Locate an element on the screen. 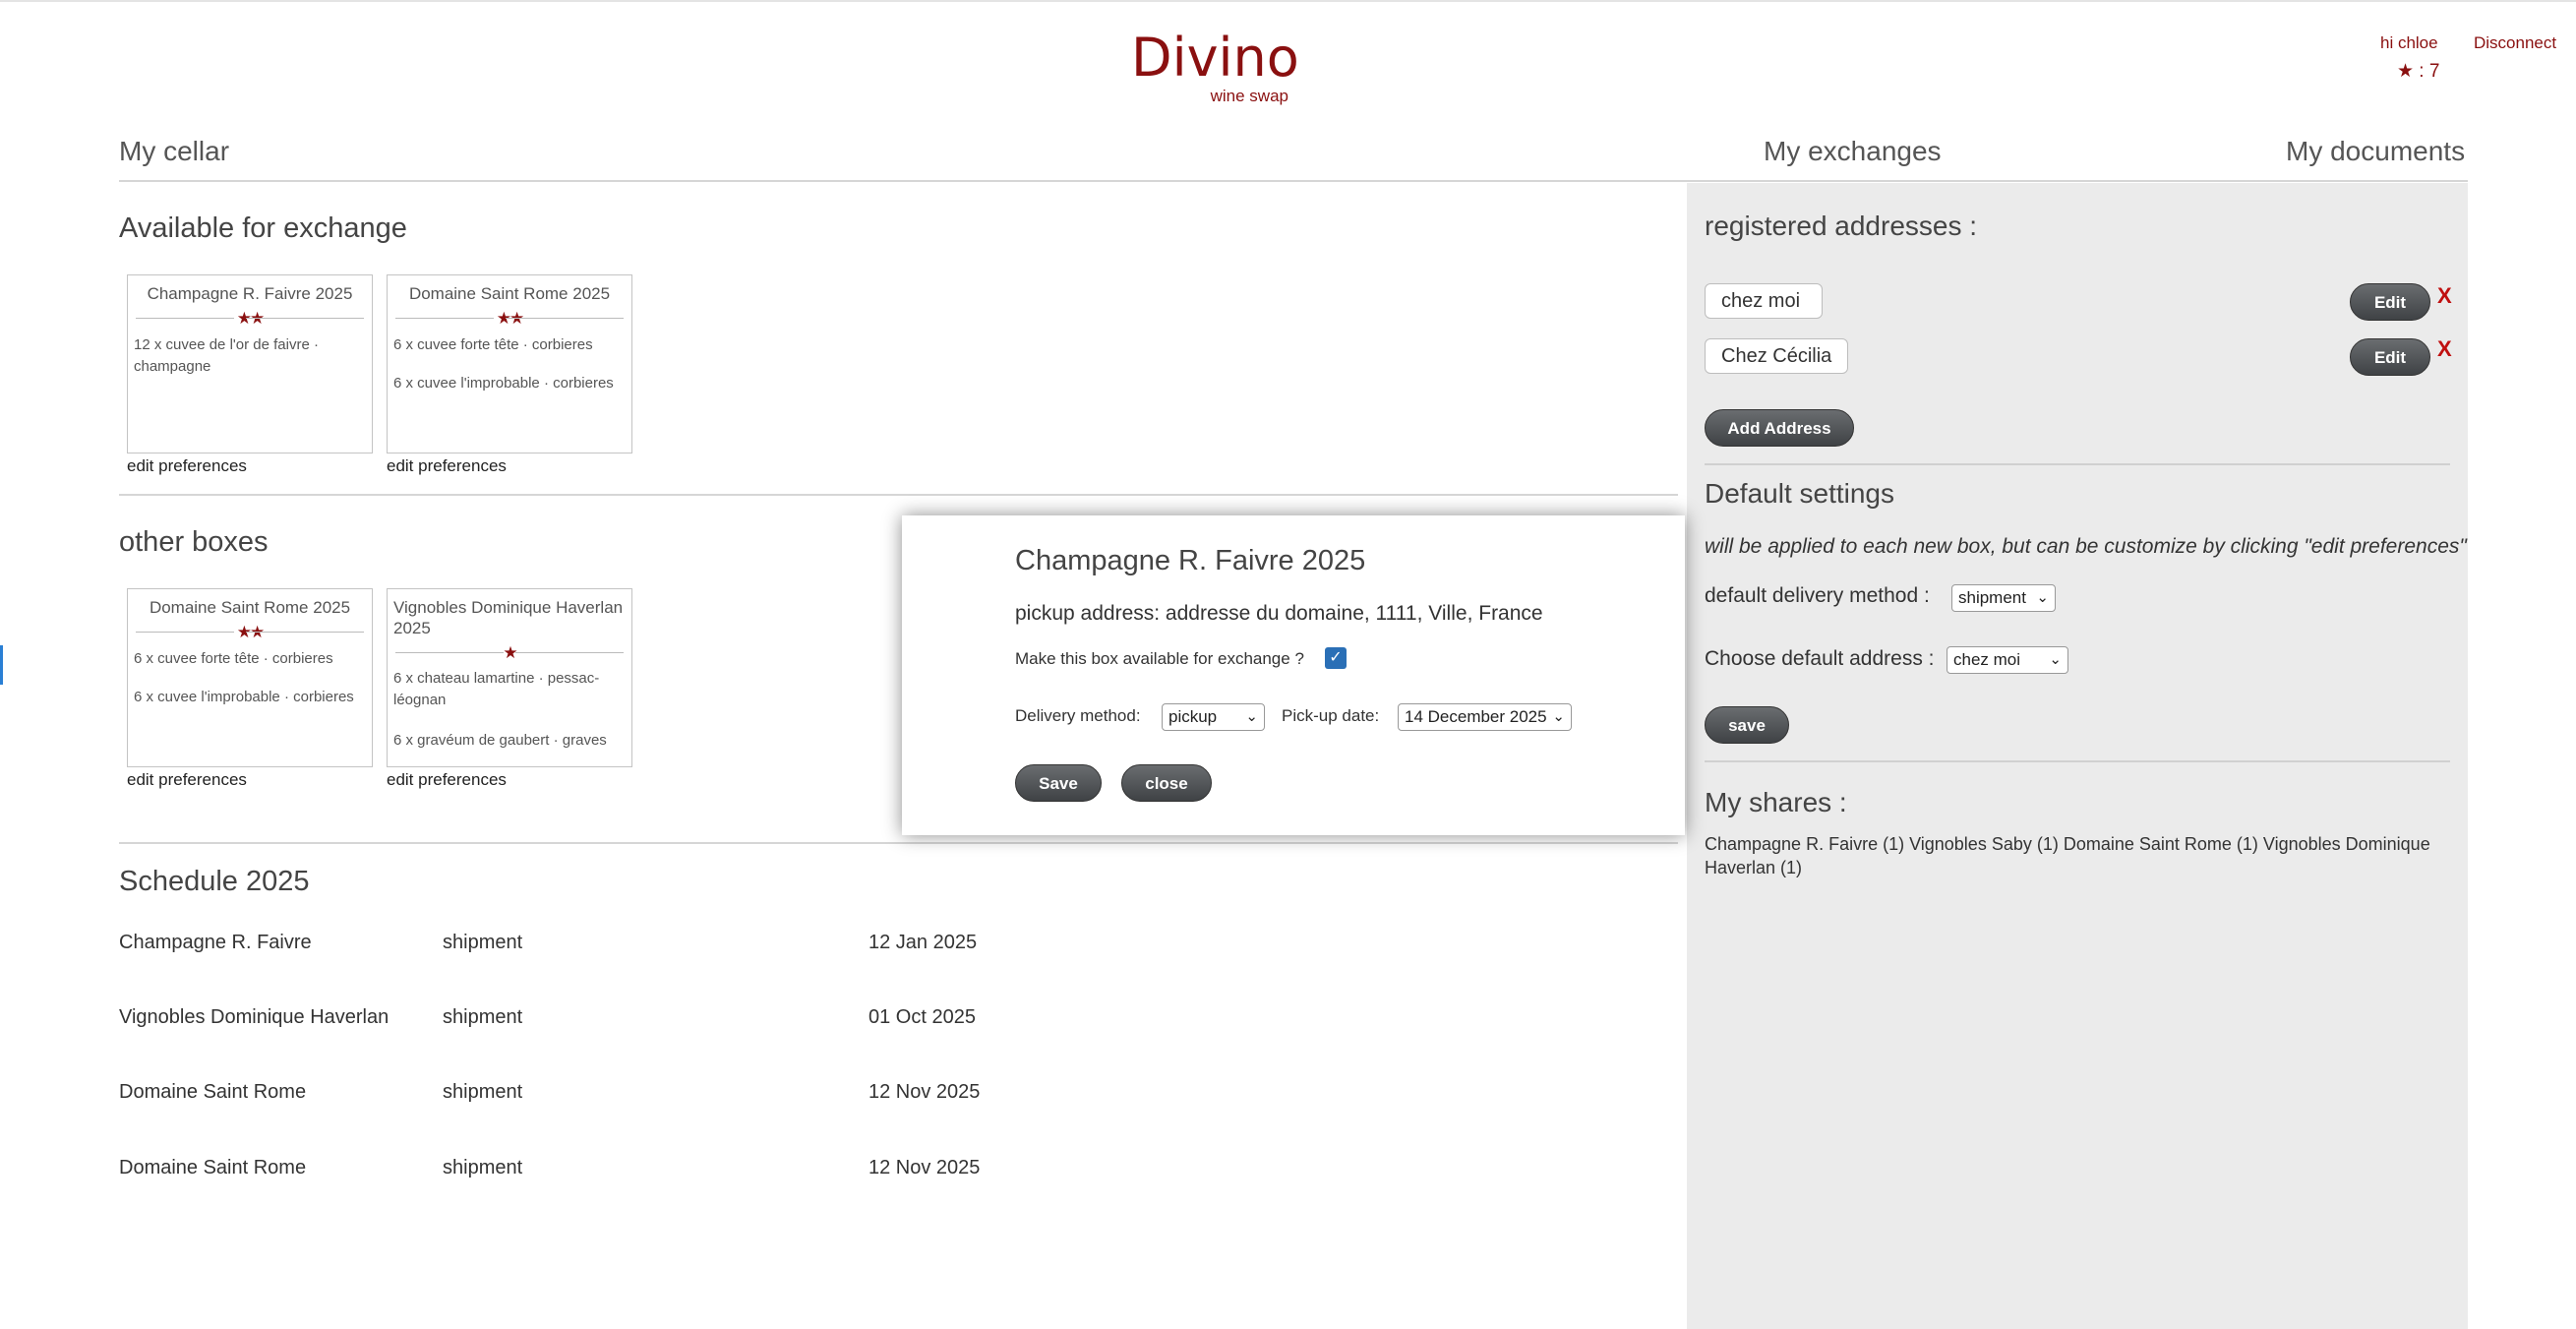 This screenshot has width=2576, height=1329. address-chip: chez moi is located at coordinates (1764, 301).